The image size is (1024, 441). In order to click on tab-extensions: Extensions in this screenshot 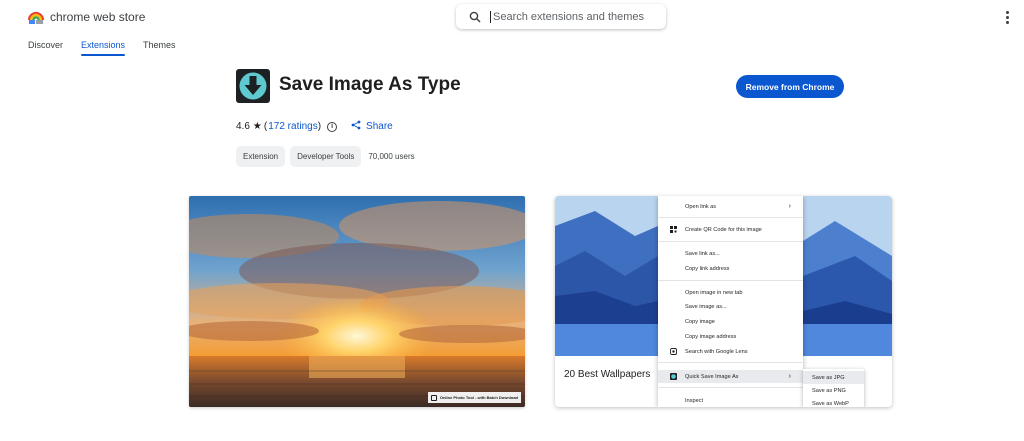, I will do `click(103, 48)`.